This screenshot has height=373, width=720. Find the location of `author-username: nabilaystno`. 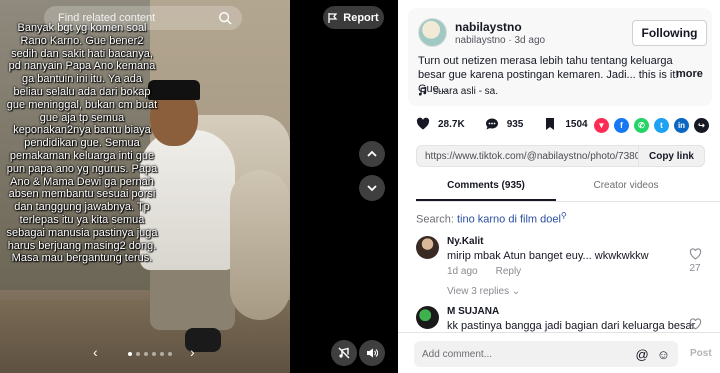

author-username: nabilaystno is located at coordinates (488, 27).